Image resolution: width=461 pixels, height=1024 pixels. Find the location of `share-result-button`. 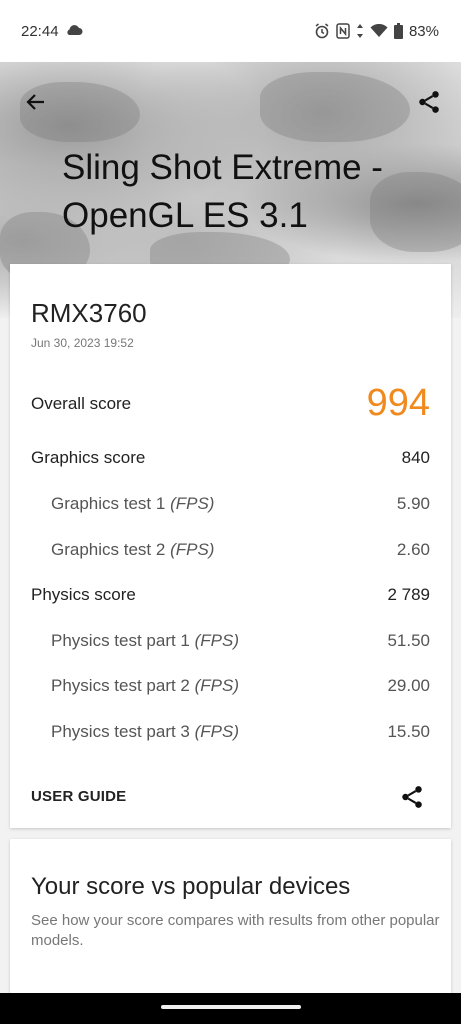

share-result-button is located at coordinates (412, 797).